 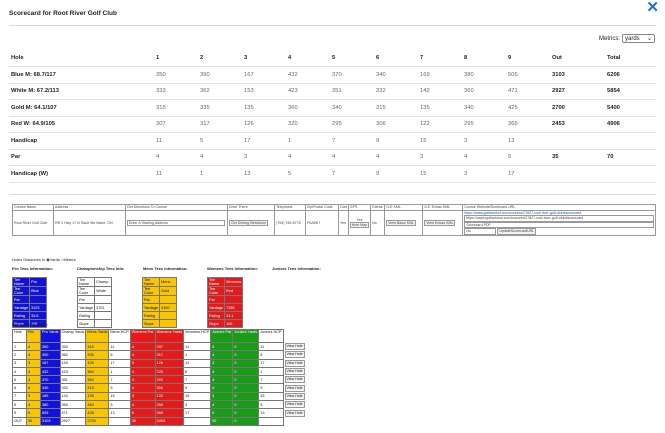 What do you see at coordinates (297, 336) in the screenshot?
I see `grid-spacer` at bounding box center [297, 336].